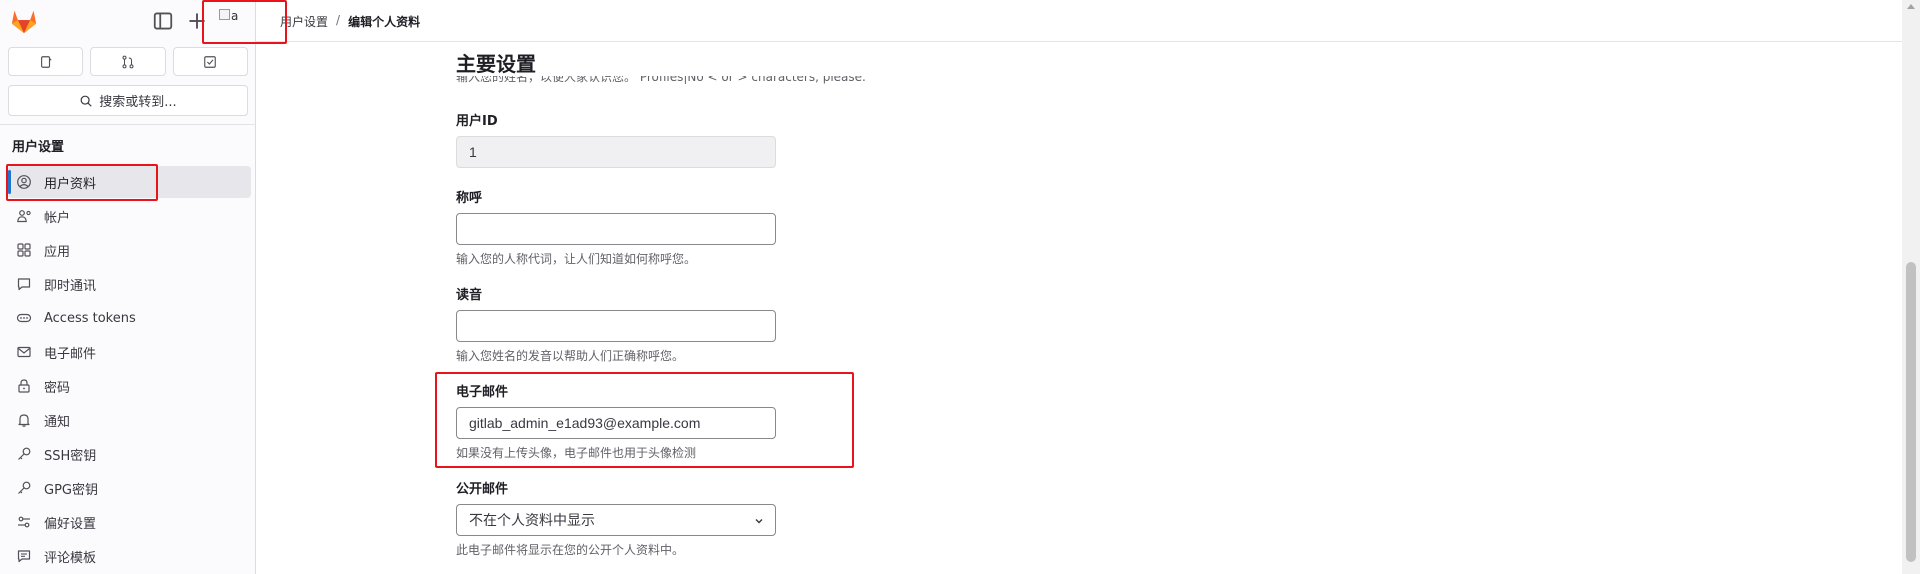 Image resolution: width=1920 pixels, height=574 pixels. What do you see at coordinates (129, 284) in the screenshot?
I see `sidebar-item-chat: 即时通讯` at bounding box center [129, 284].